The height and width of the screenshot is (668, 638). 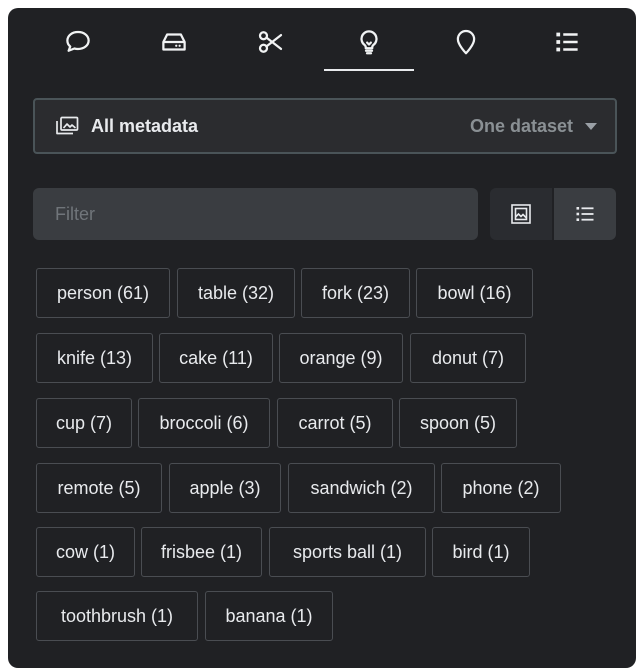 I want to click on tag-chip: knife (13), so click(x=94, y=358).